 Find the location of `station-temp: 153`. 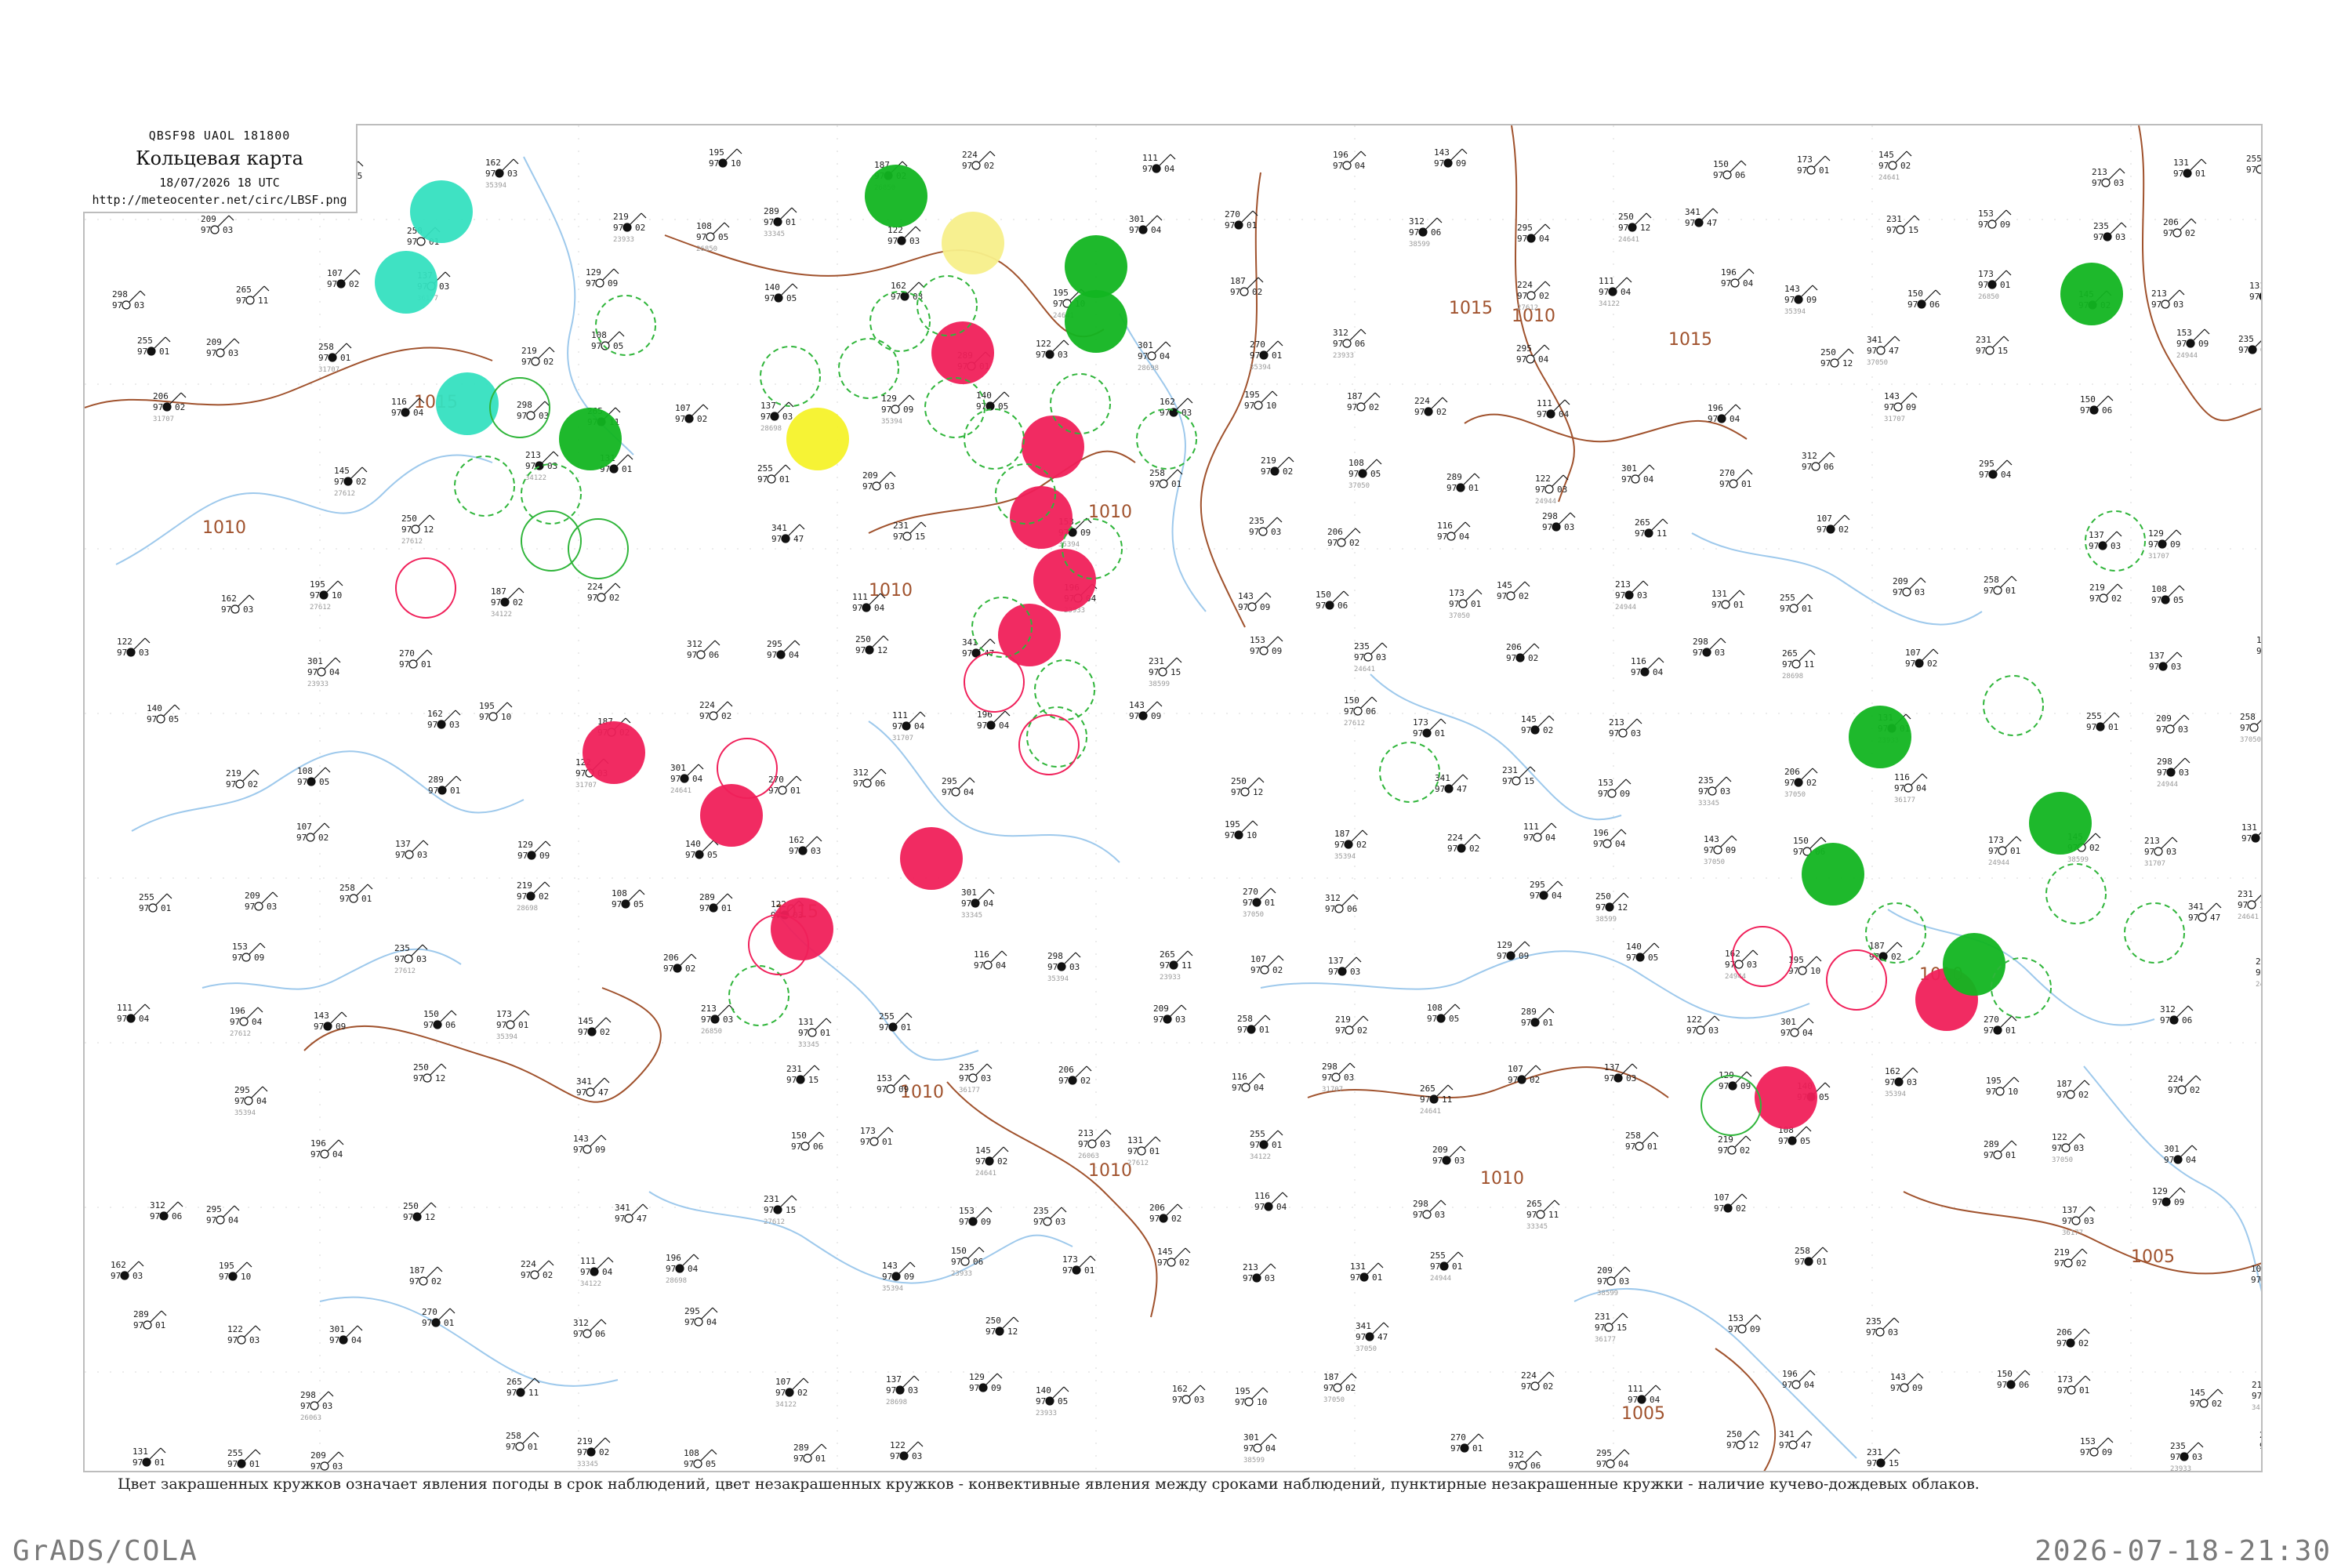

station-temp: 153 is located at coordinates (2088, 1441).